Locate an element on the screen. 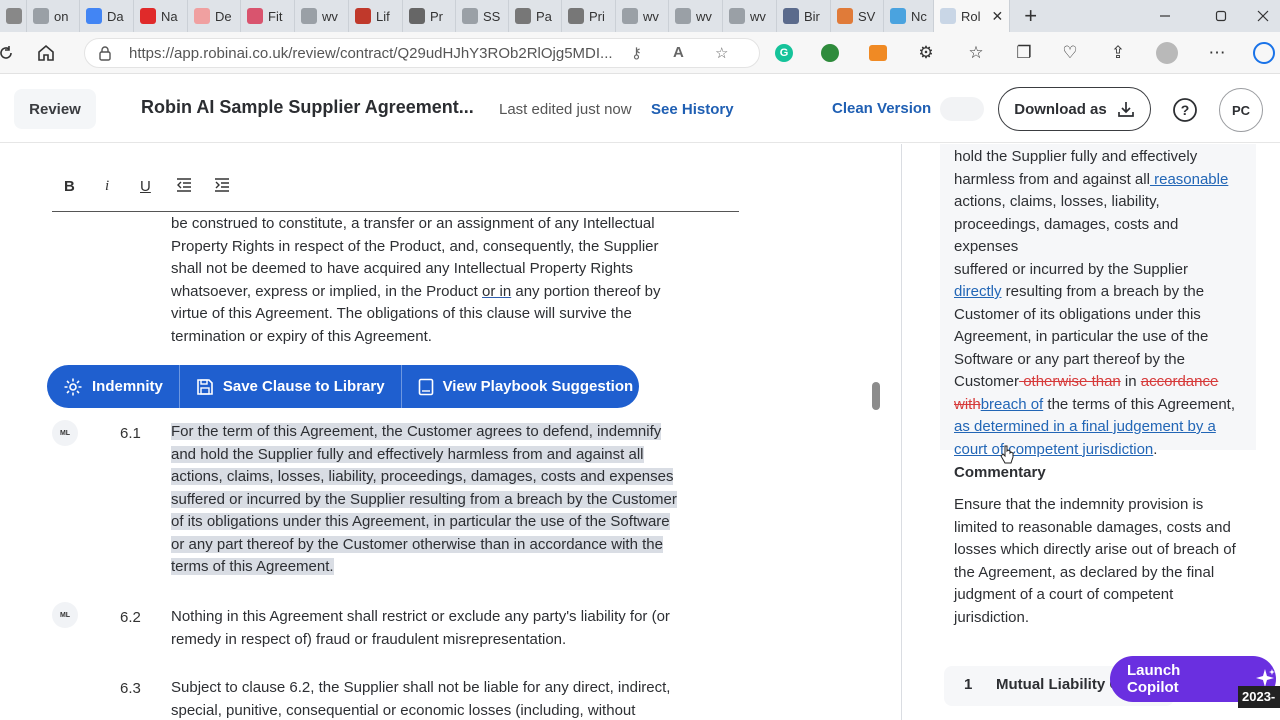  browser-tab: SS is located at coordinates (482, 16).